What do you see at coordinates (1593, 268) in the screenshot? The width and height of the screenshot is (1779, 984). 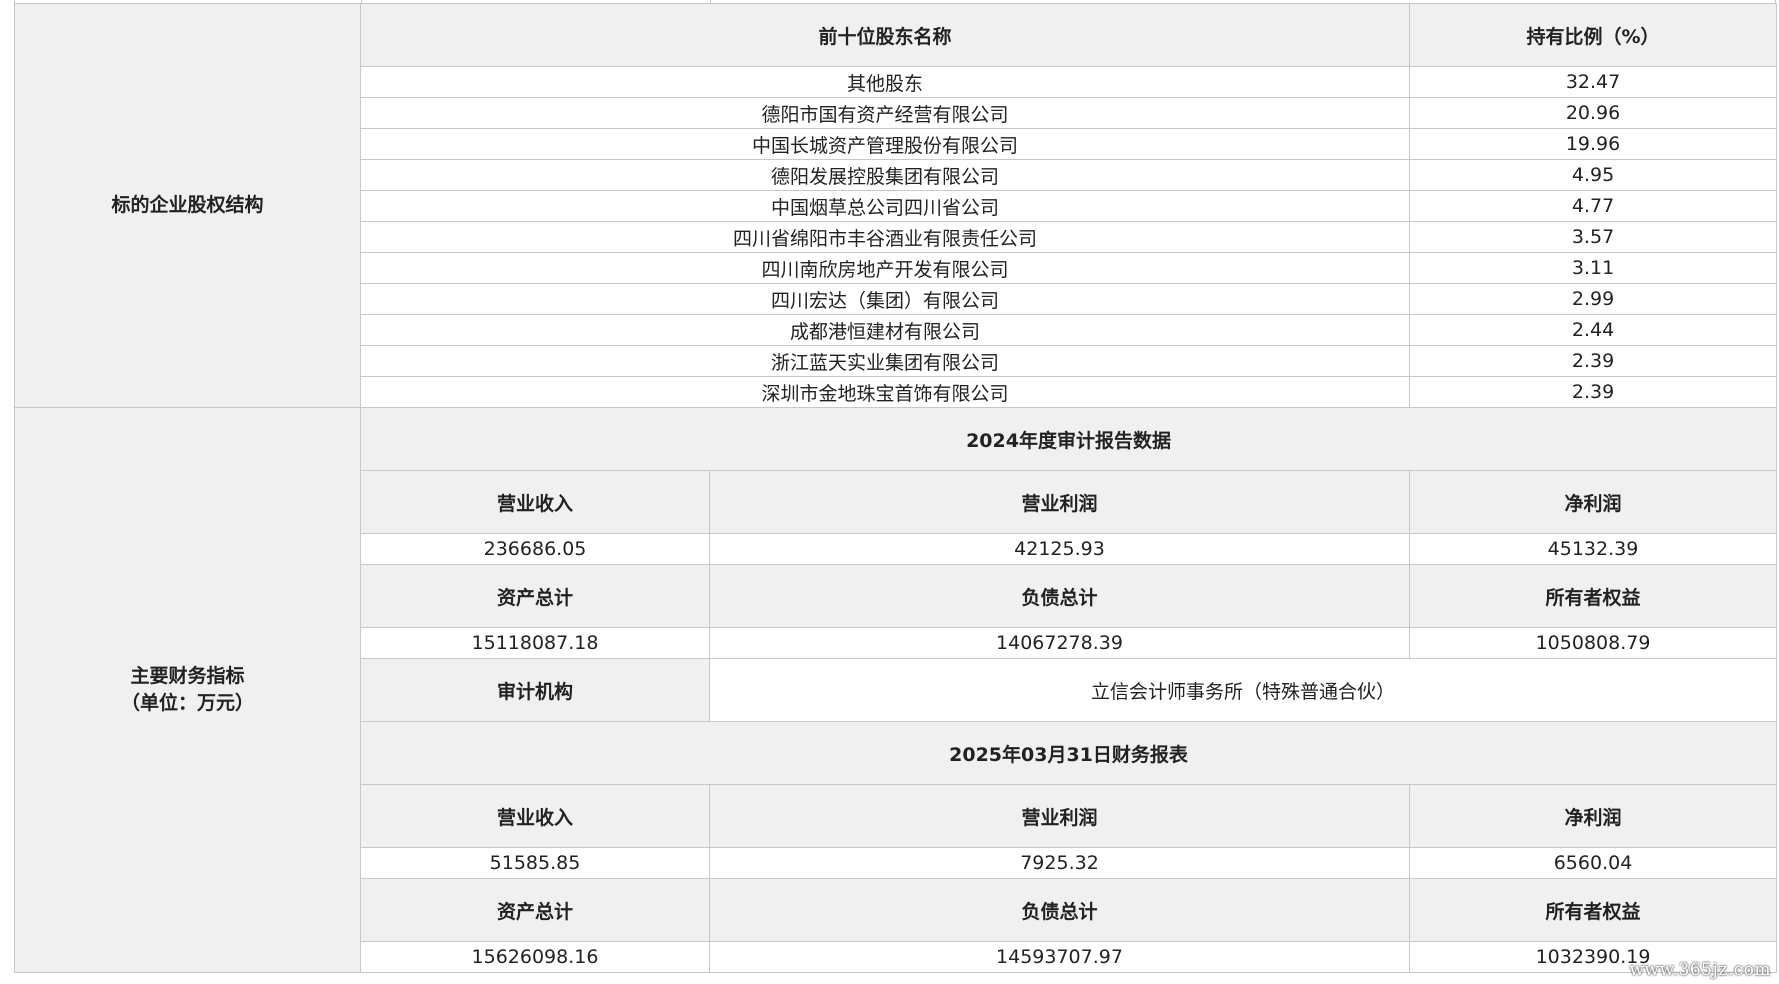 I see `holding-ratio: 3.11` at bounding box center [1593, 268].